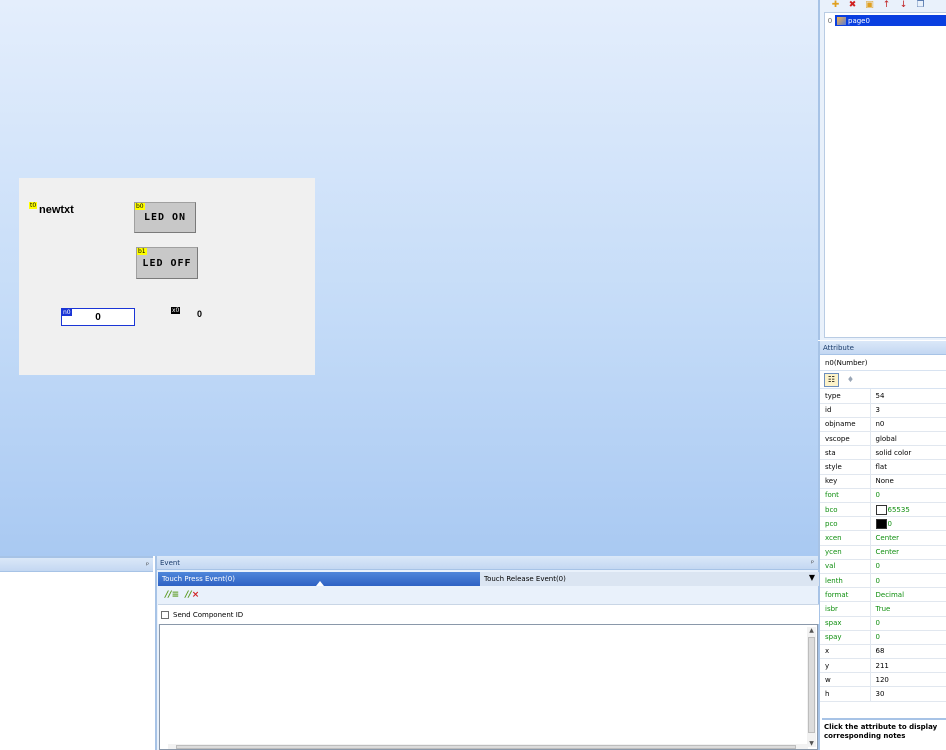 The image size is (946, 750). I want to click on attr-row-vscope: vscope global, so click(883, 439).